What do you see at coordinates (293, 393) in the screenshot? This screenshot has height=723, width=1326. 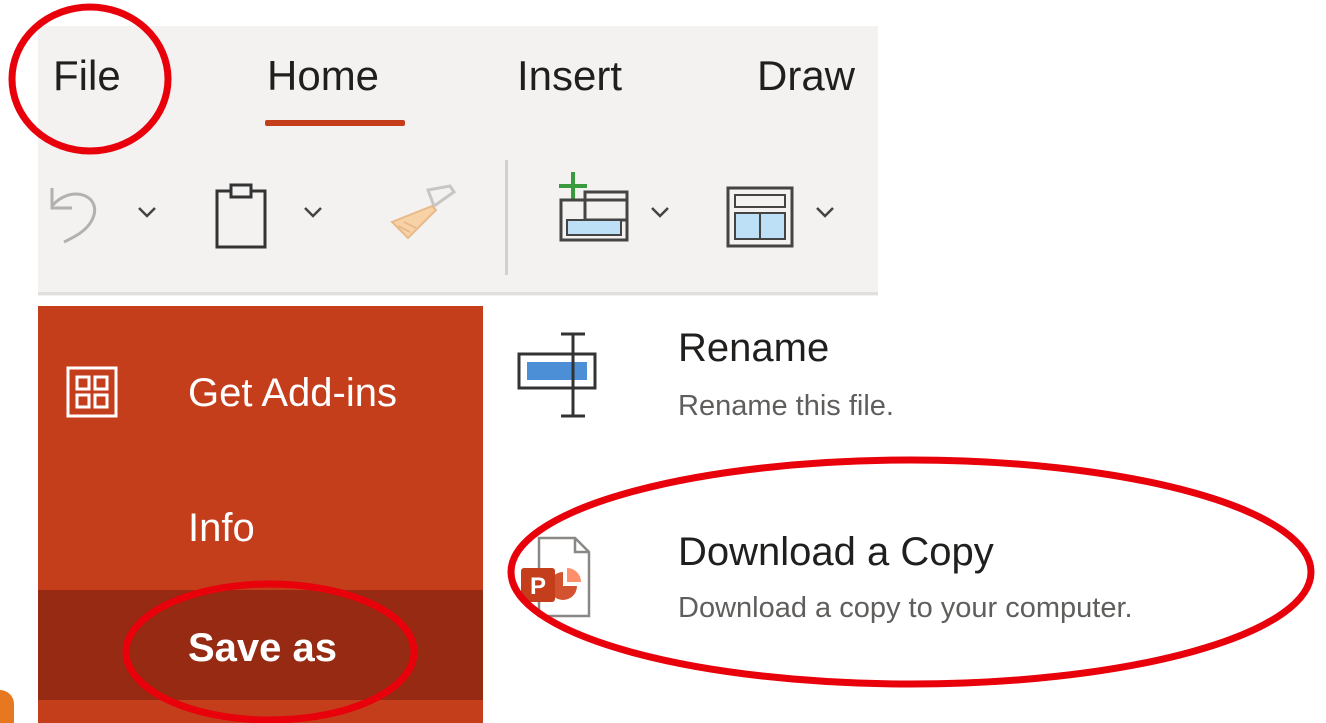 I see `menu-item-label: Get Add-ins` at bounding box center [293, 393].